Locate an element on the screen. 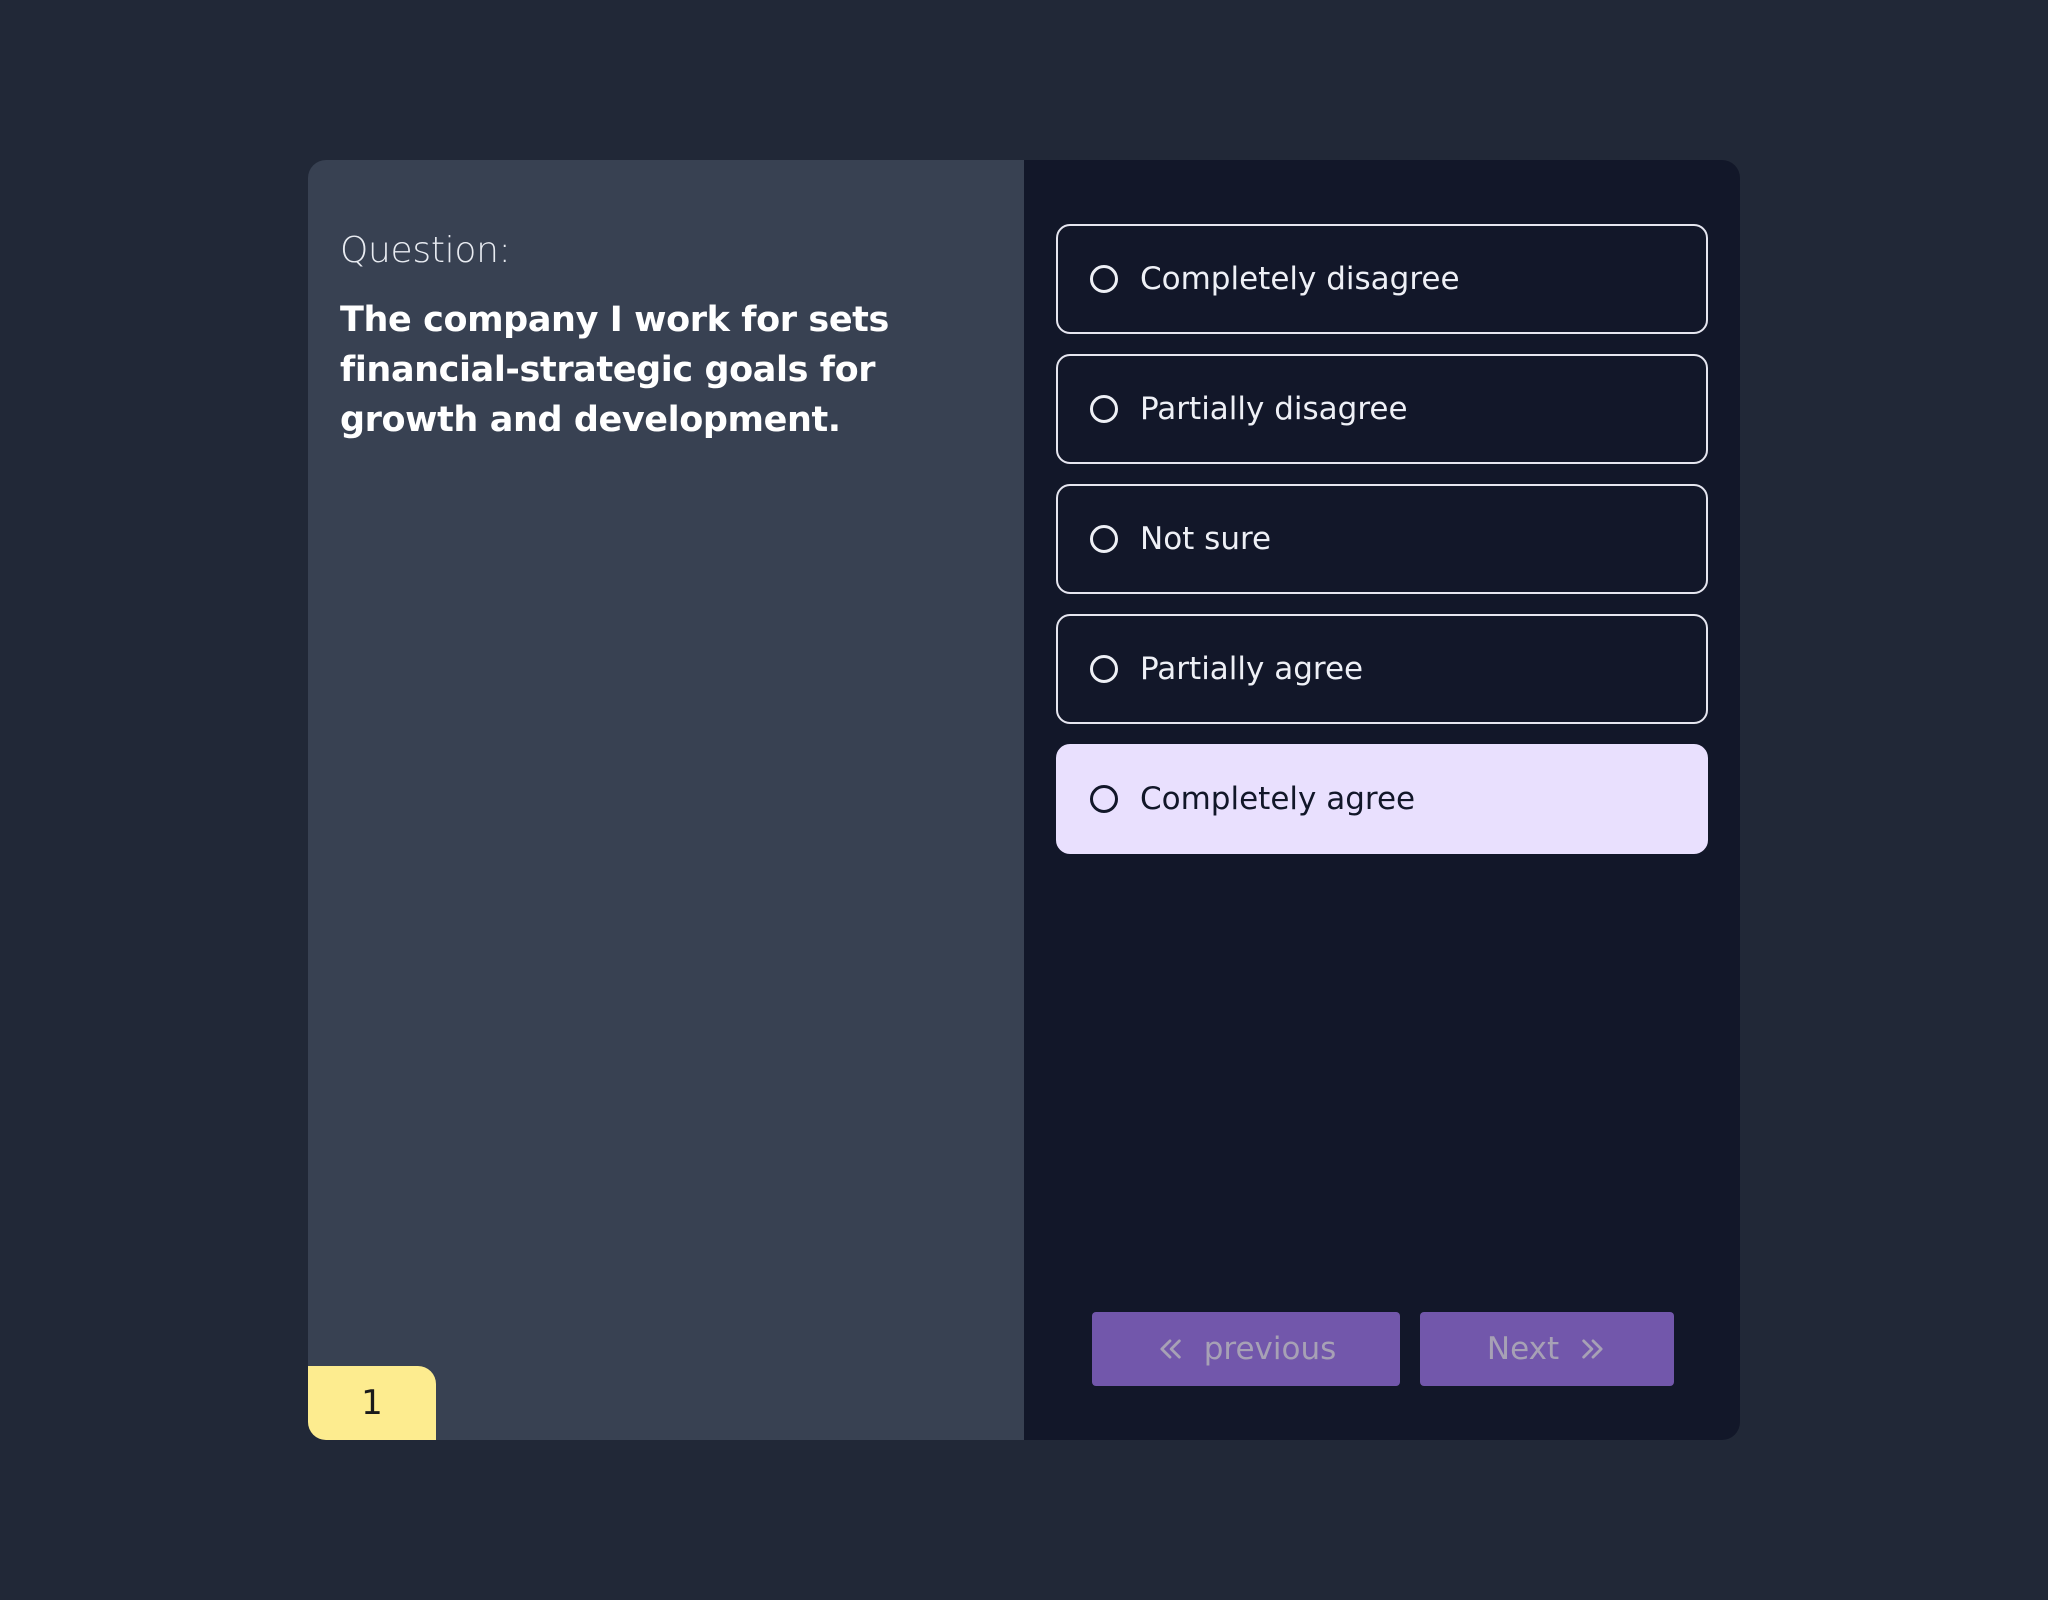  previous-label: previous is located at coordinates (1270, 1349).